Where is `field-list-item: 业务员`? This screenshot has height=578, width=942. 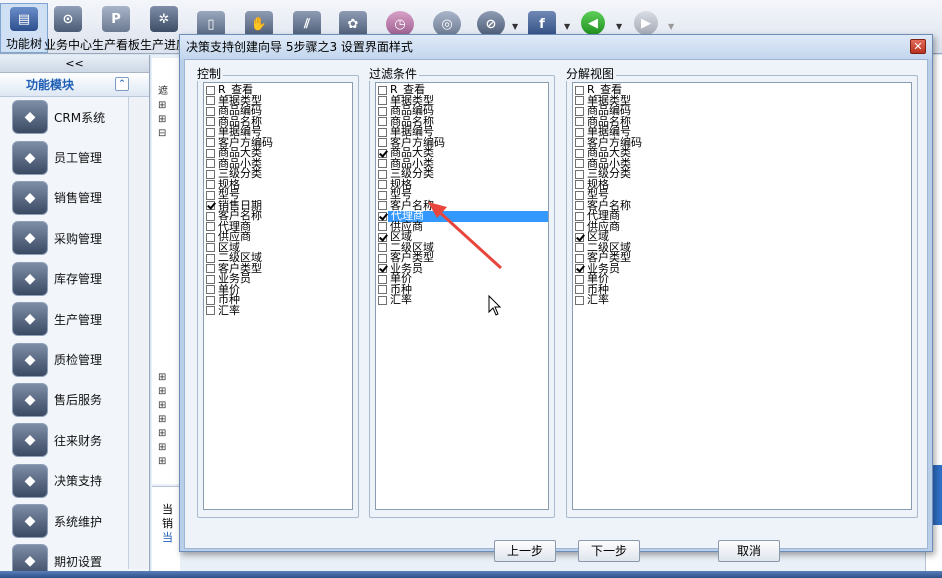
field-list-item: 业务员 is located at coordinates (742, 269).